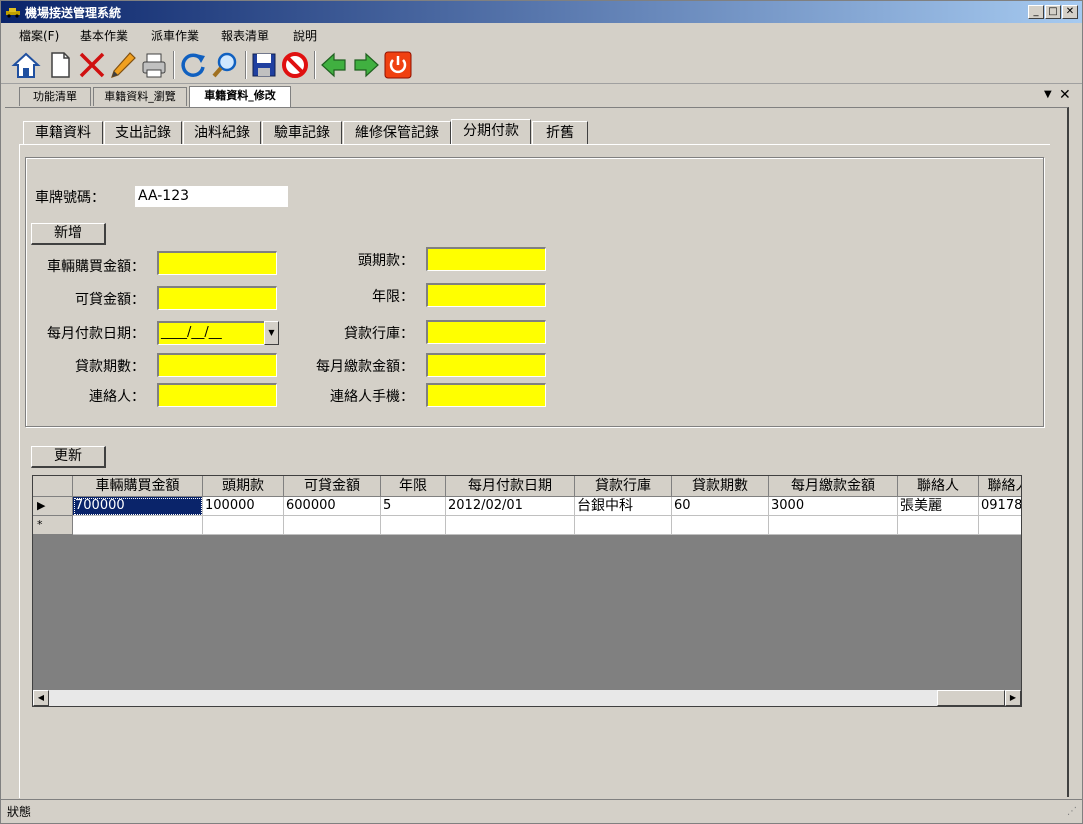 Image resolution: width=1083 pixels, height=824 pixels. I want to click on grid-col-loan-periods: 貸款期數, so click(720, 486).